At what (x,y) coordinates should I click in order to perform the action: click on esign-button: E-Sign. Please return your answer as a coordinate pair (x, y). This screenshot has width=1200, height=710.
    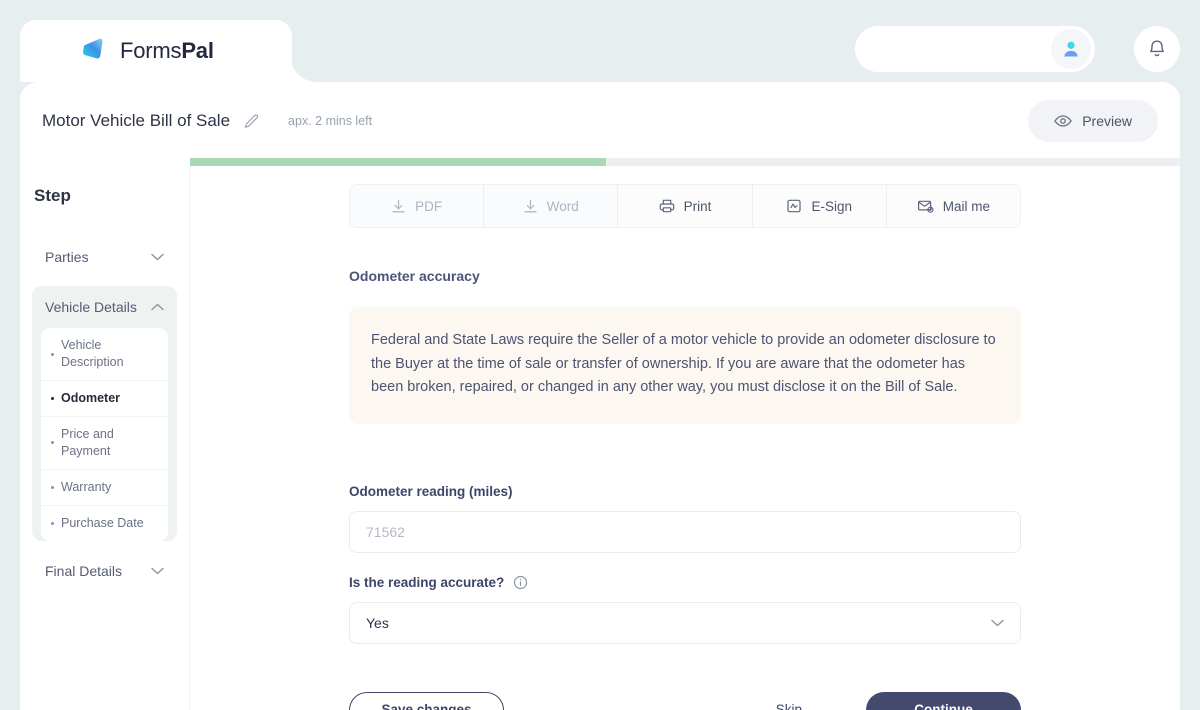
    Looking at the image, I should click on (819, 206).